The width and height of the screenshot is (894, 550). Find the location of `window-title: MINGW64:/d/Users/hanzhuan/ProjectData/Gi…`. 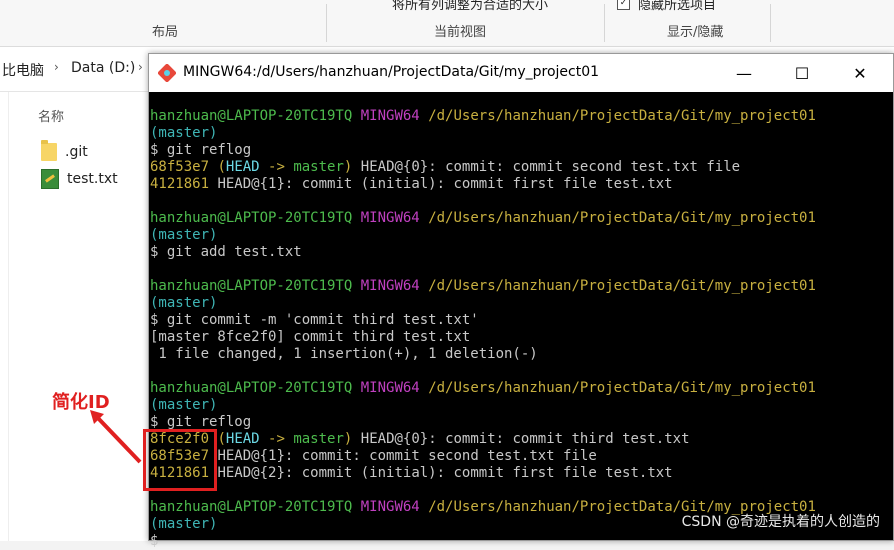

window-title: MINGW64:/d/Users/hanzhuan/ProjectData/Gi… is located at coordinates (391, 72).